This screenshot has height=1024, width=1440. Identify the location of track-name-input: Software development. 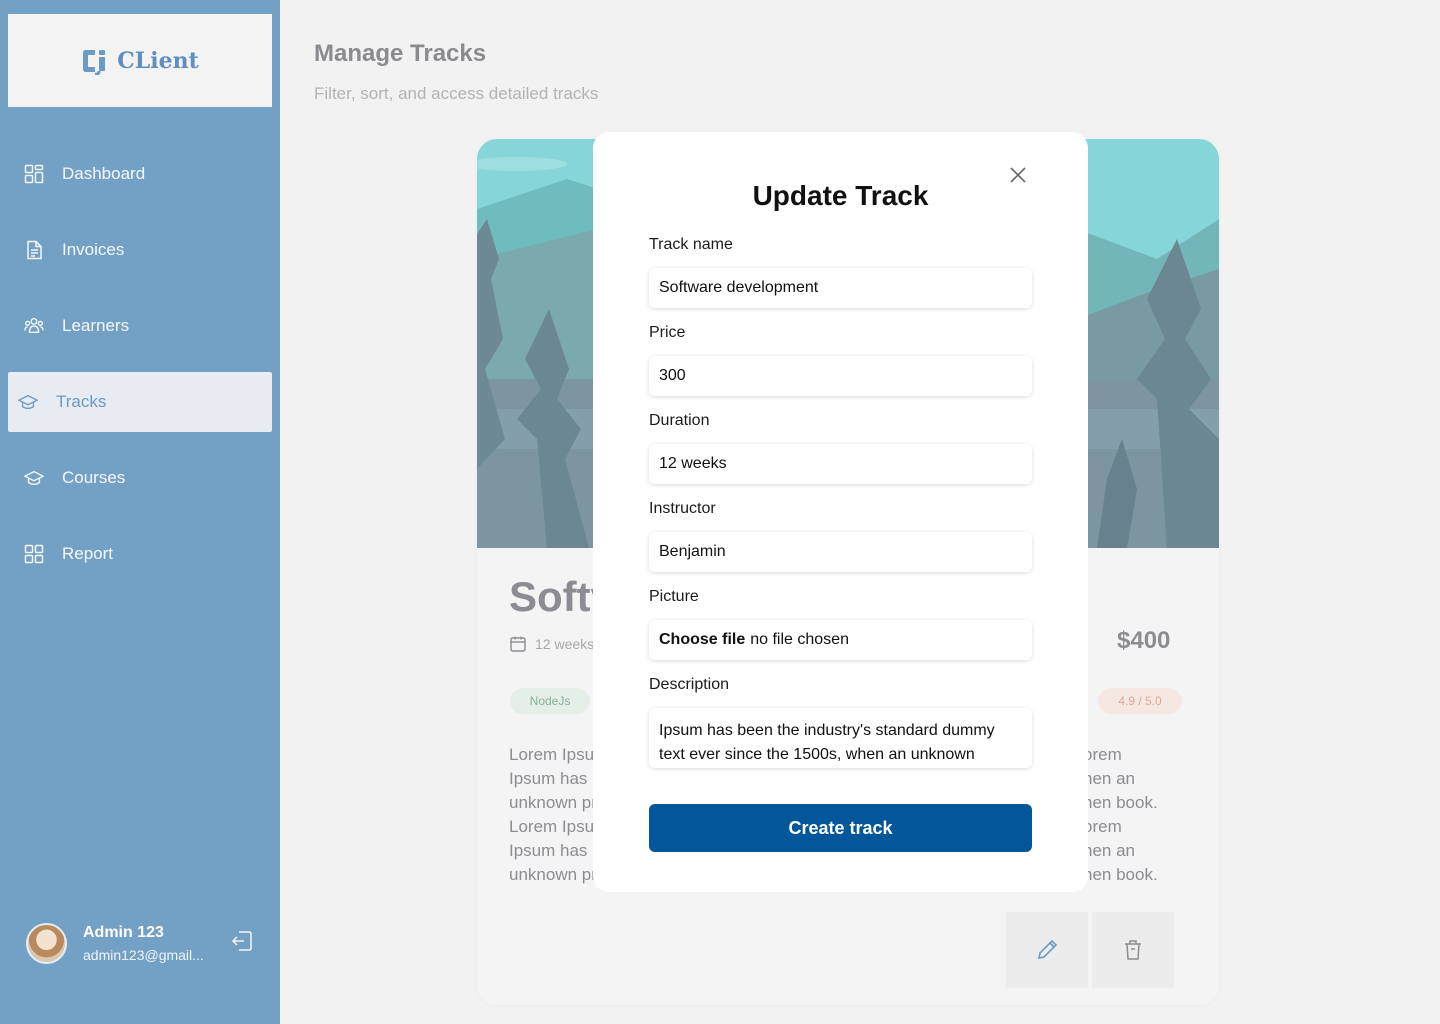
(840, 288).